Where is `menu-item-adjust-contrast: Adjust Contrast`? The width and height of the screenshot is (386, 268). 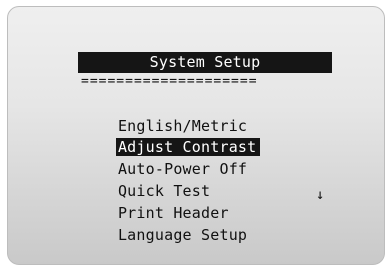 menu-item-adjust-contrast: Adjust Contrast is located at coordinates (171, 136).